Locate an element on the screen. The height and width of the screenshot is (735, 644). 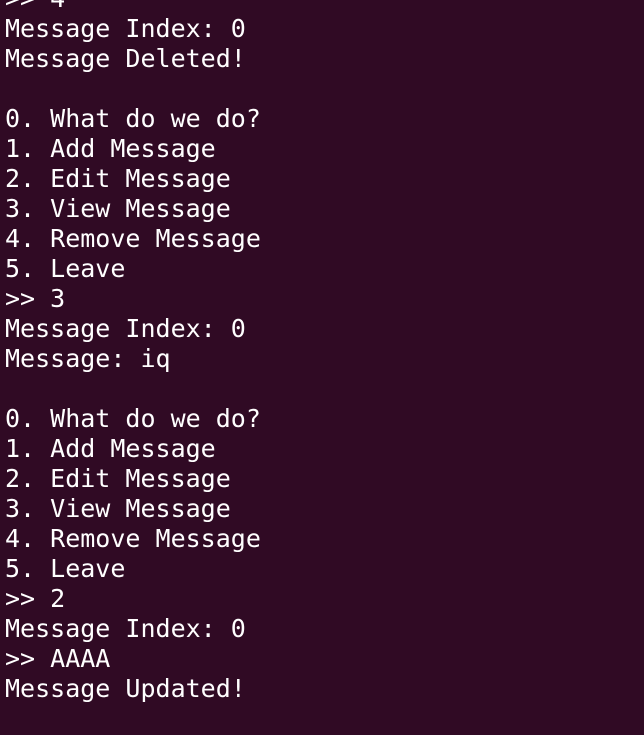
terminal-line: >> 4 is located at coordinates (324, 7).